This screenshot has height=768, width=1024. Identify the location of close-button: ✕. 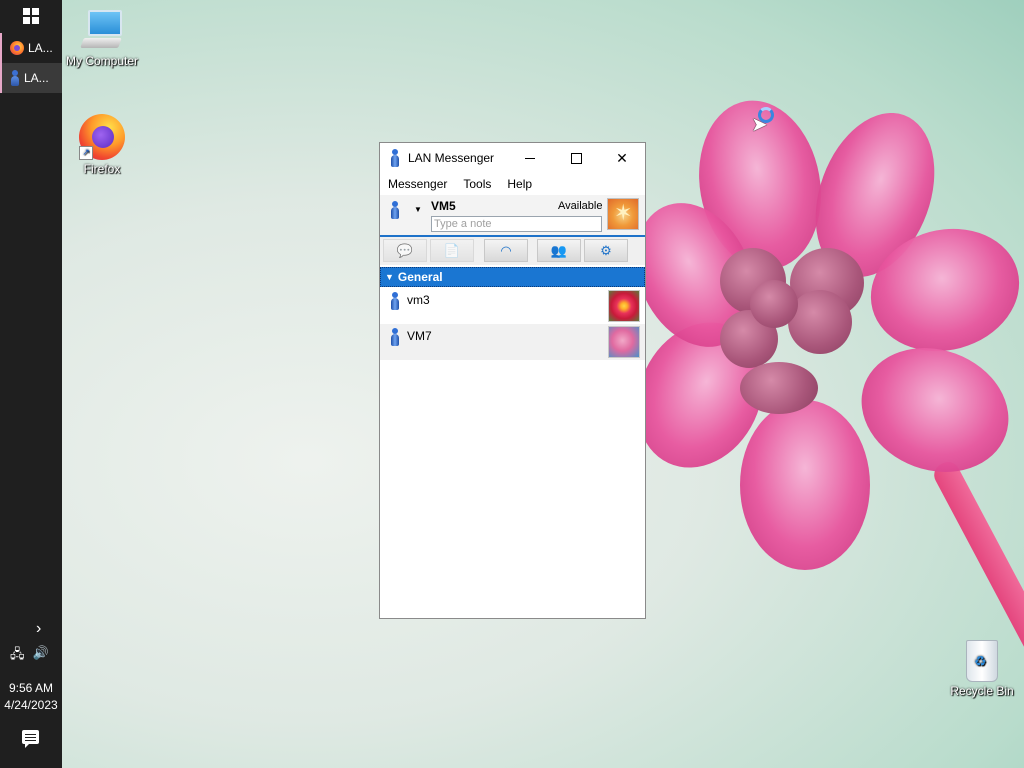
(622, 158).